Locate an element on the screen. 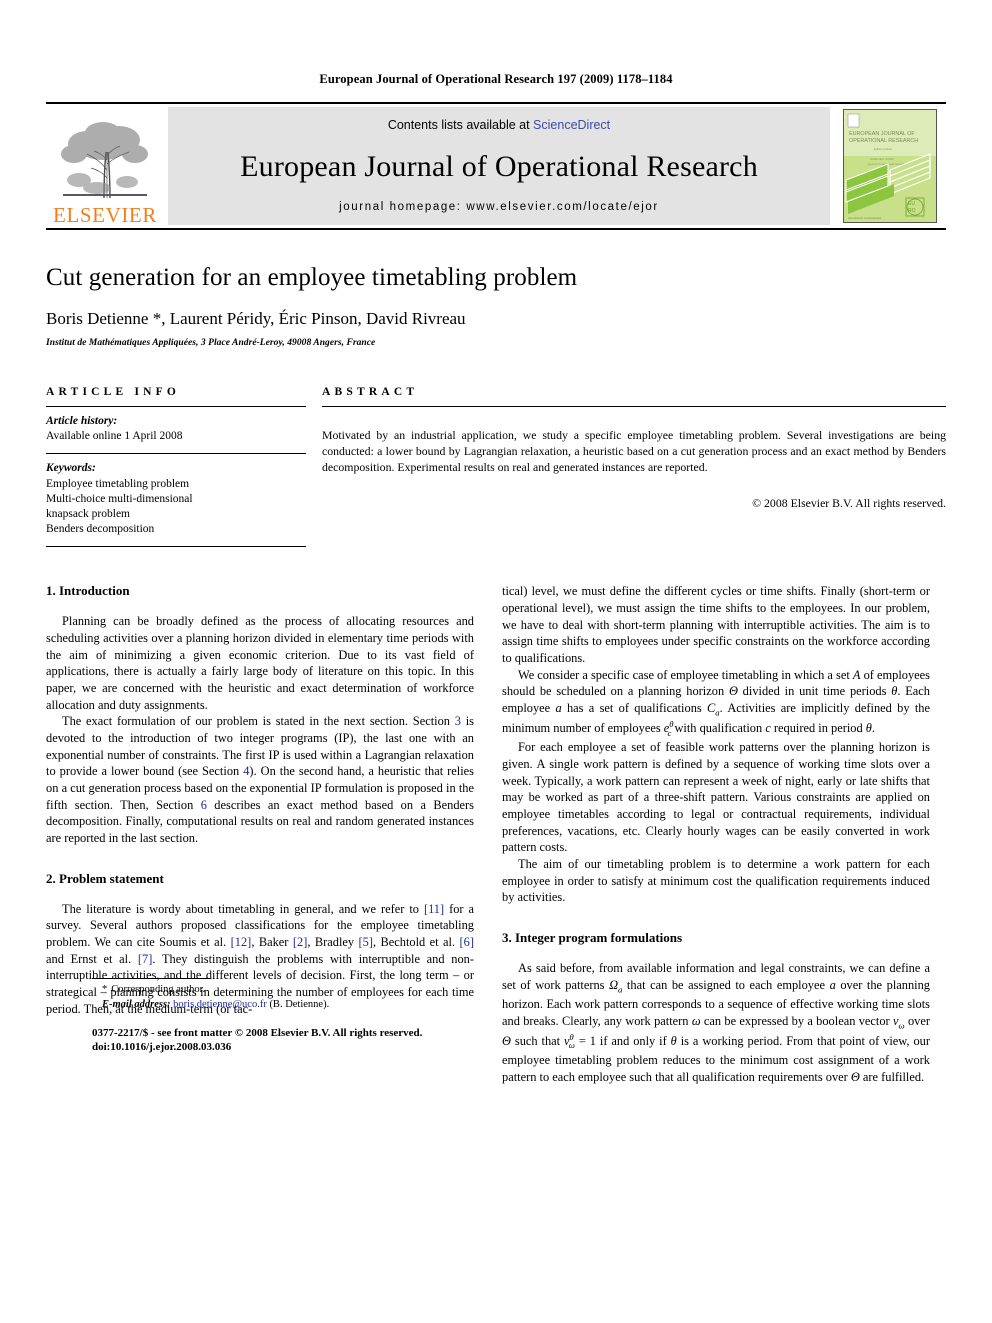 The width and height of the screenshot is (992, 1323). citation-ref-12: [12] is located at coordinates (241, 942).